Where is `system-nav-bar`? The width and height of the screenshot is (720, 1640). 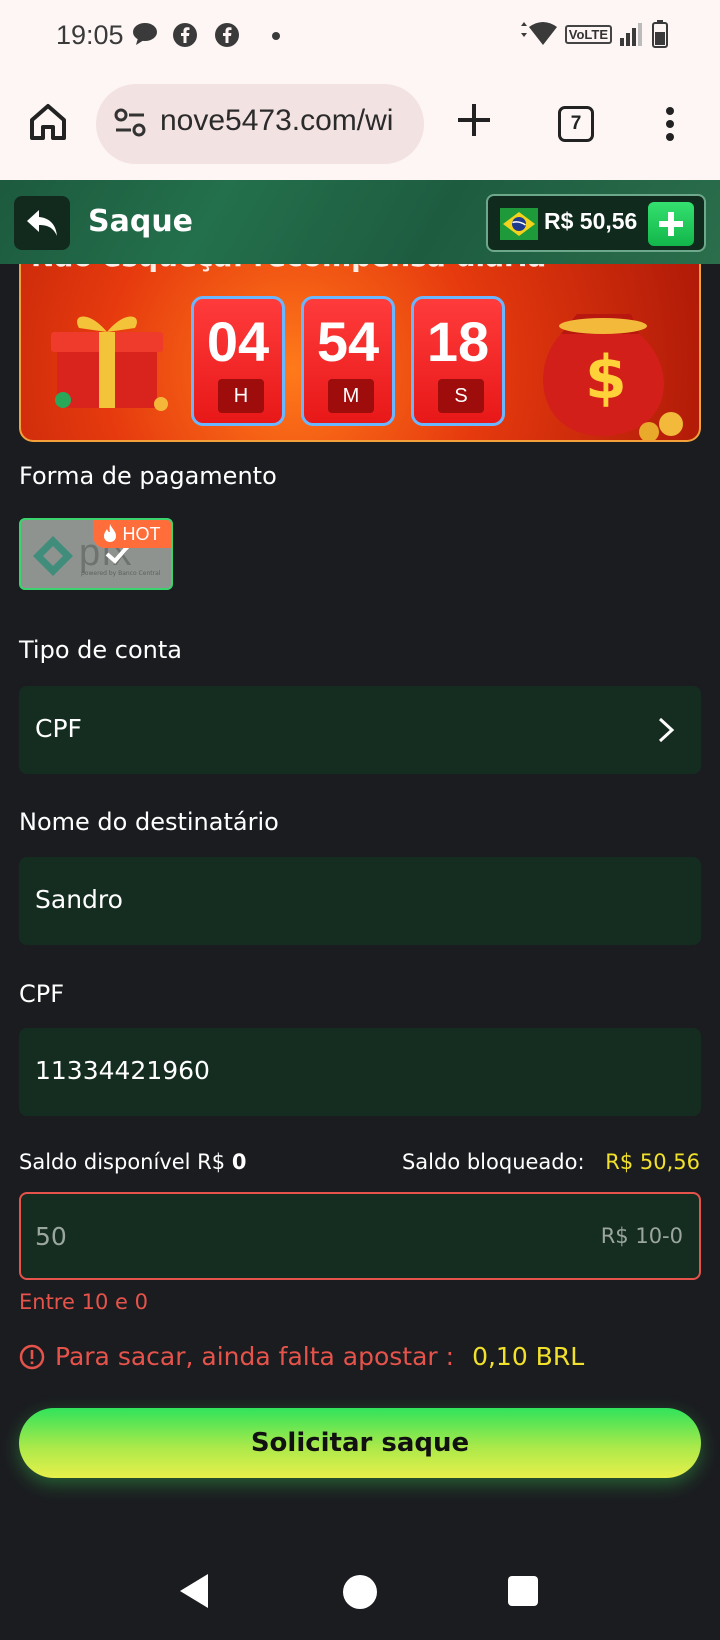 system-nav-bar is located at coordinates (360, 1594).